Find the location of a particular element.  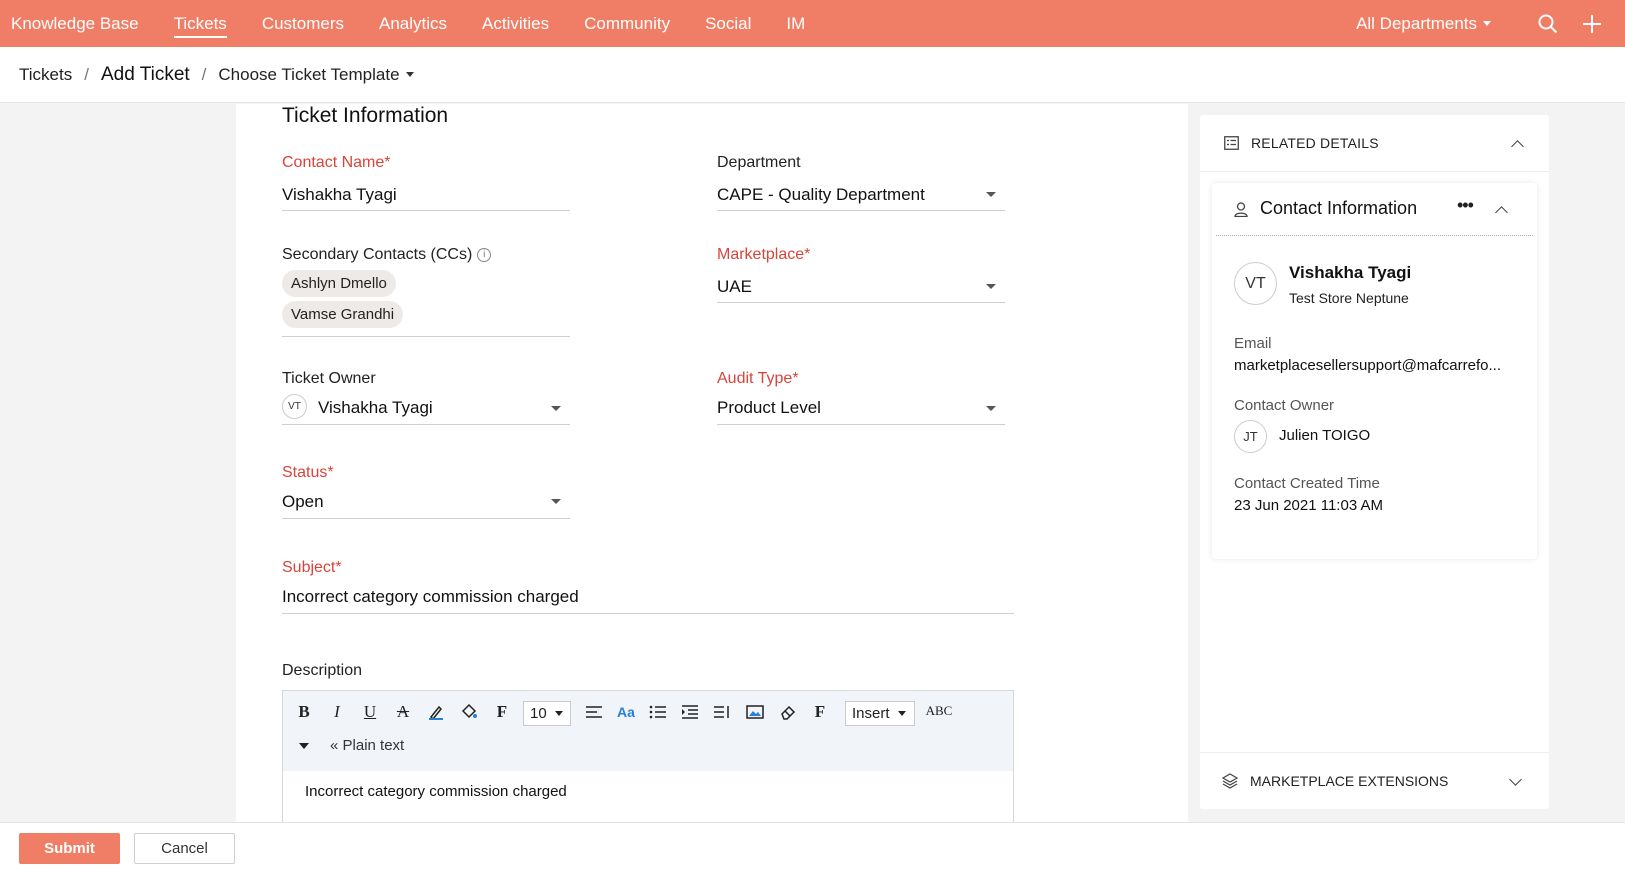

contact-name-value: Vishakha Tyagi is located at coordinates (339, 195).